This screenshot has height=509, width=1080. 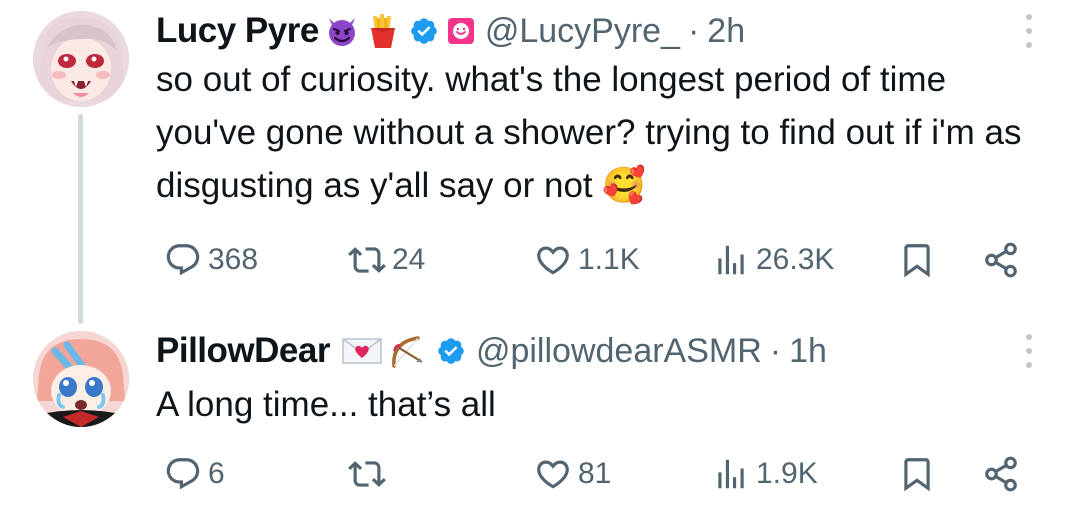 I want to click on retweet-count: 24, so click(x=409, y=259).